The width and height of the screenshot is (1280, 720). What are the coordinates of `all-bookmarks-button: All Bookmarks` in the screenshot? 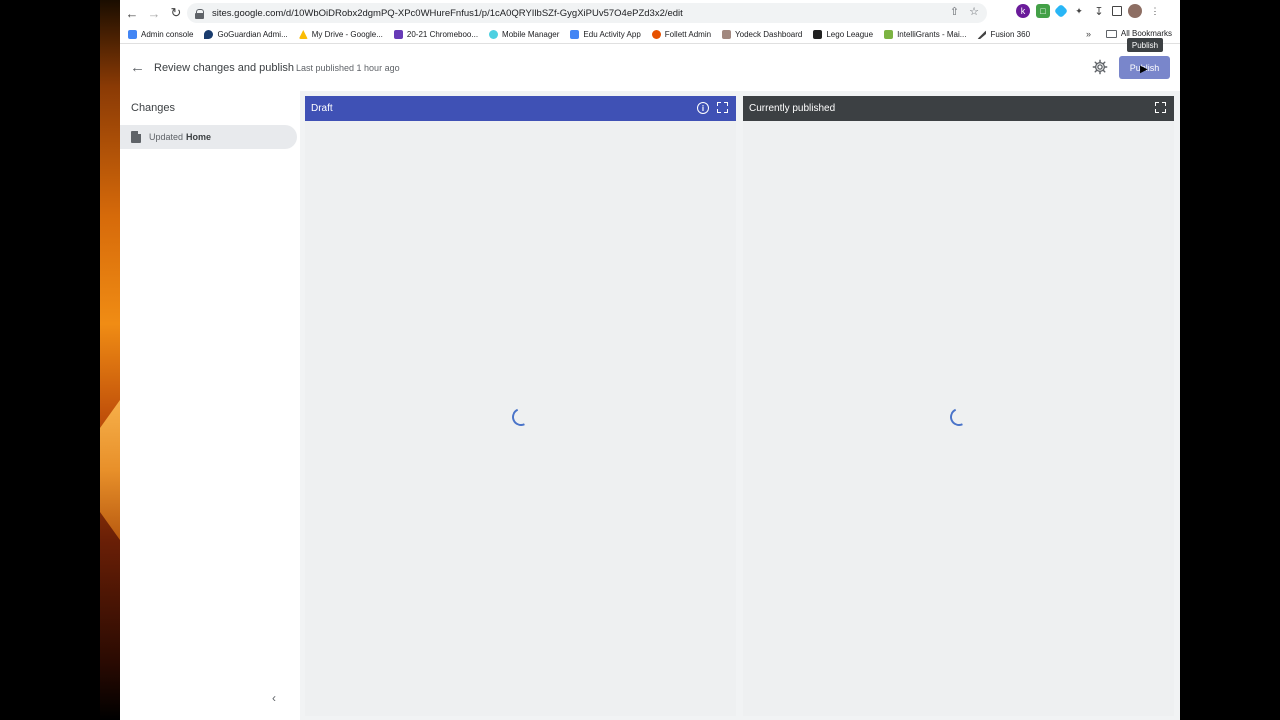 It's located at (1138, 33).